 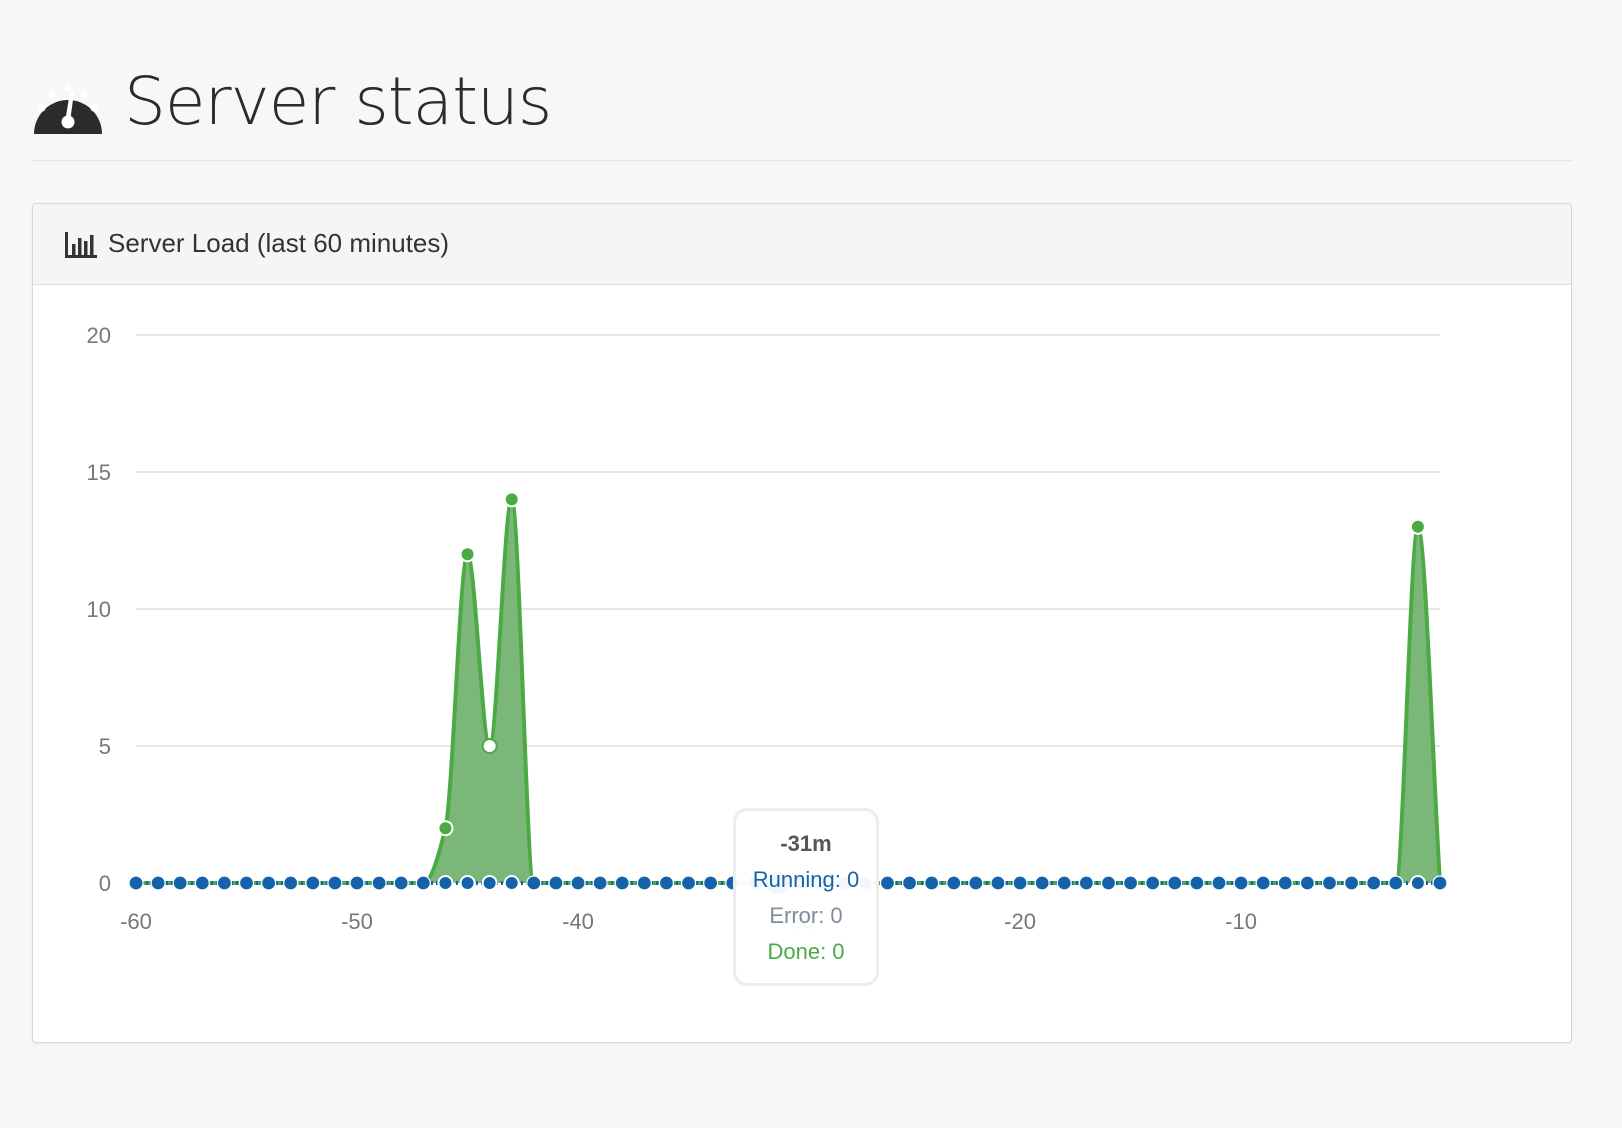 I want to click on y-tick-label: 15, so click(x=99, y=472).